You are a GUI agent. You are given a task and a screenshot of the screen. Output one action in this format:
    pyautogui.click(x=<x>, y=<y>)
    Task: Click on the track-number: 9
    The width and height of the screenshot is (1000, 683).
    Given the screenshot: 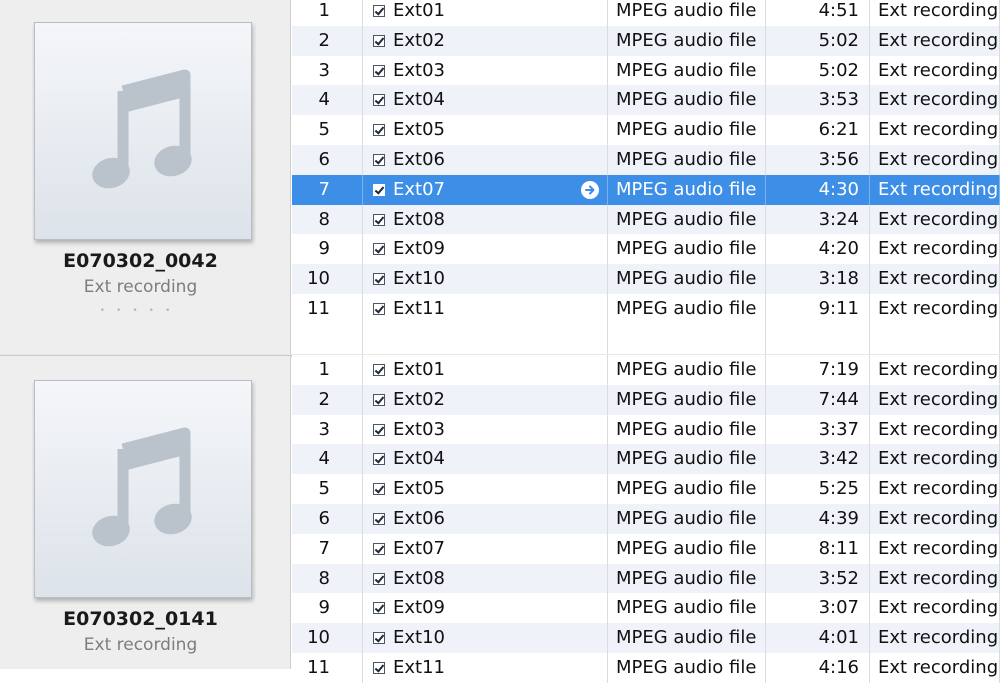 What is the action you would take?
    pyautogui.click(x=327, y=249)
    